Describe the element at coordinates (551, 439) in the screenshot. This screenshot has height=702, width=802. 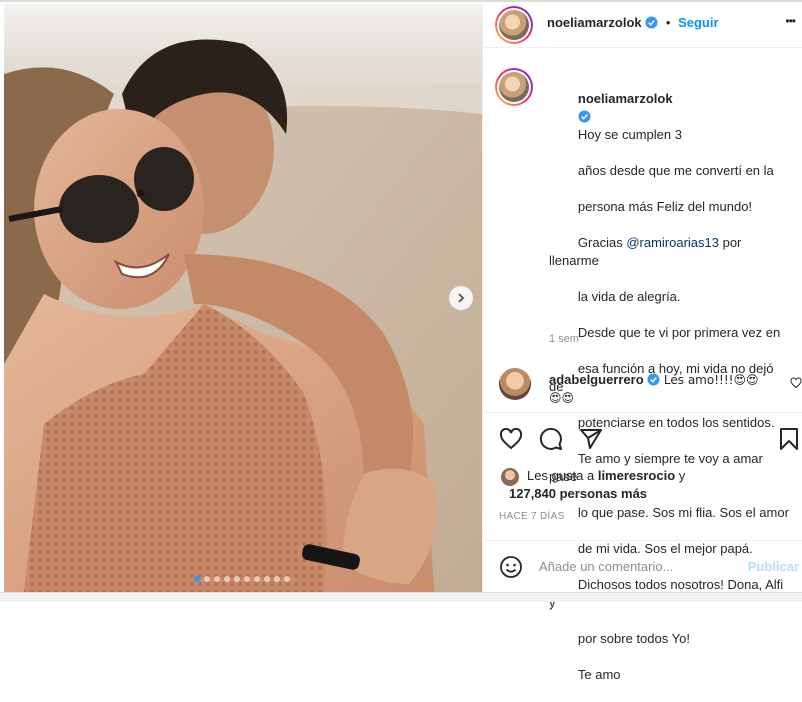
I see `comment-bubble-icon` at that location.